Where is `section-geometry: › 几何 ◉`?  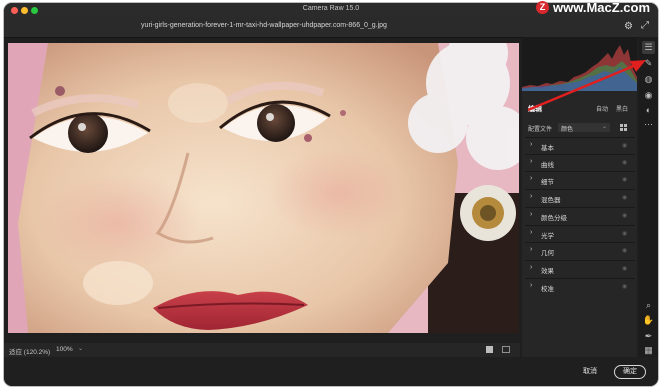
section-geometry: › 几何 ◉ is located at coordinates (580, 250).